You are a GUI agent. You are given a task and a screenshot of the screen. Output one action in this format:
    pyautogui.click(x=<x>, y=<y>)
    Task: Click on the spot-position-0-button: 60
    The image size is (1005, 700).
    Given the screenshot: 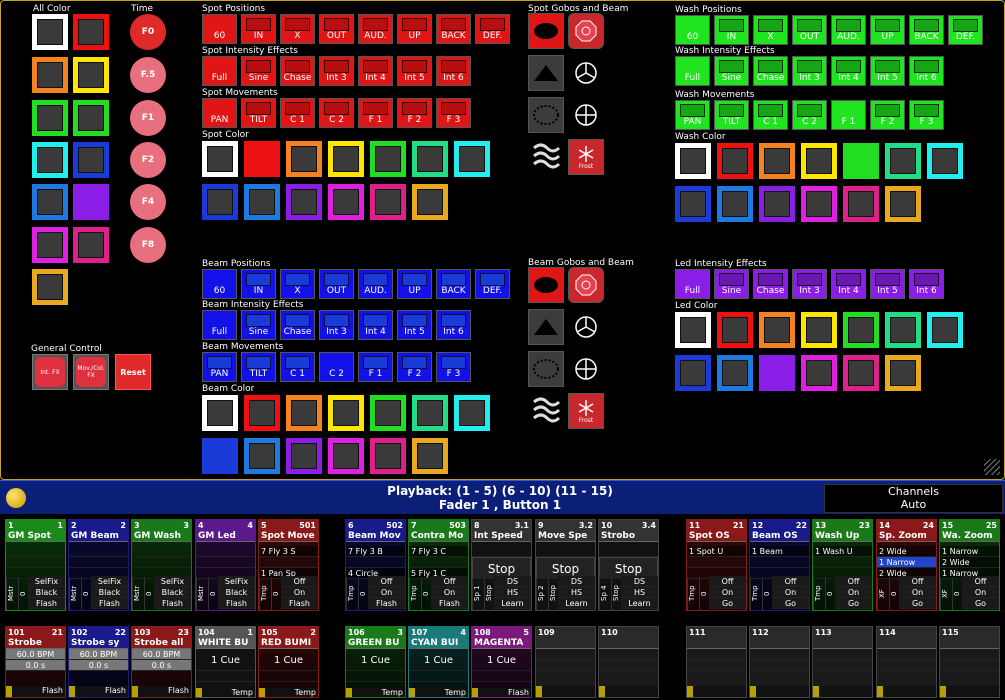 What is the action you would take?
    pyautogui.click(x=219, y=29)
    